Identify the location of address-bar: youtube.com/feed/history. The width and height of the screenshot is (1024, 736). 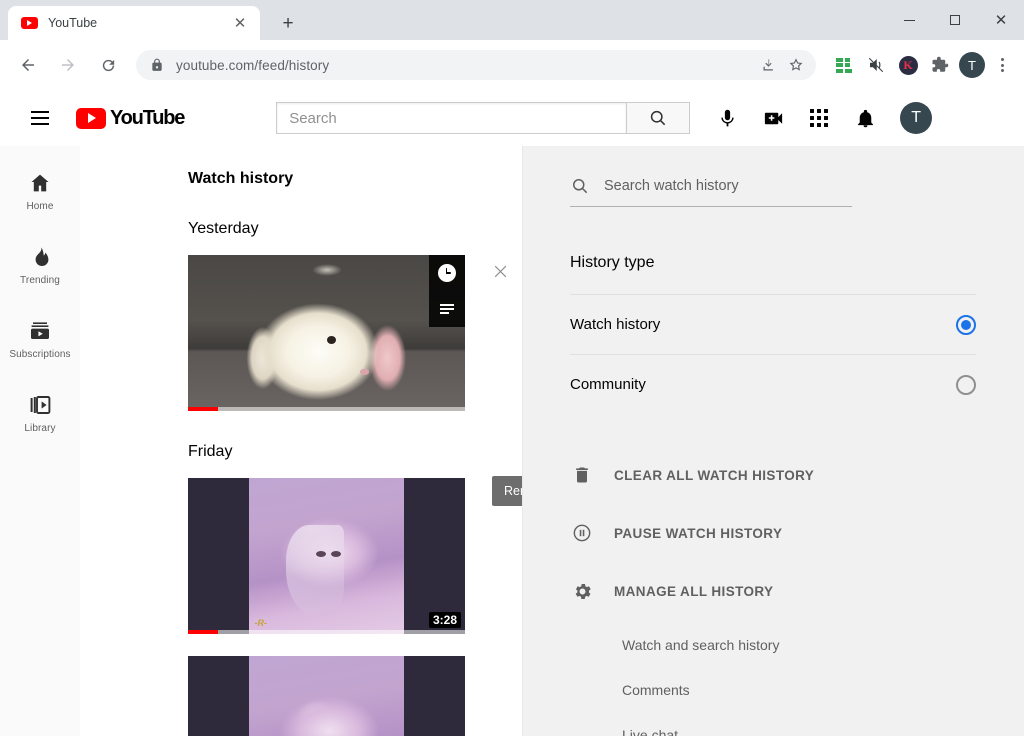
(476, 65).